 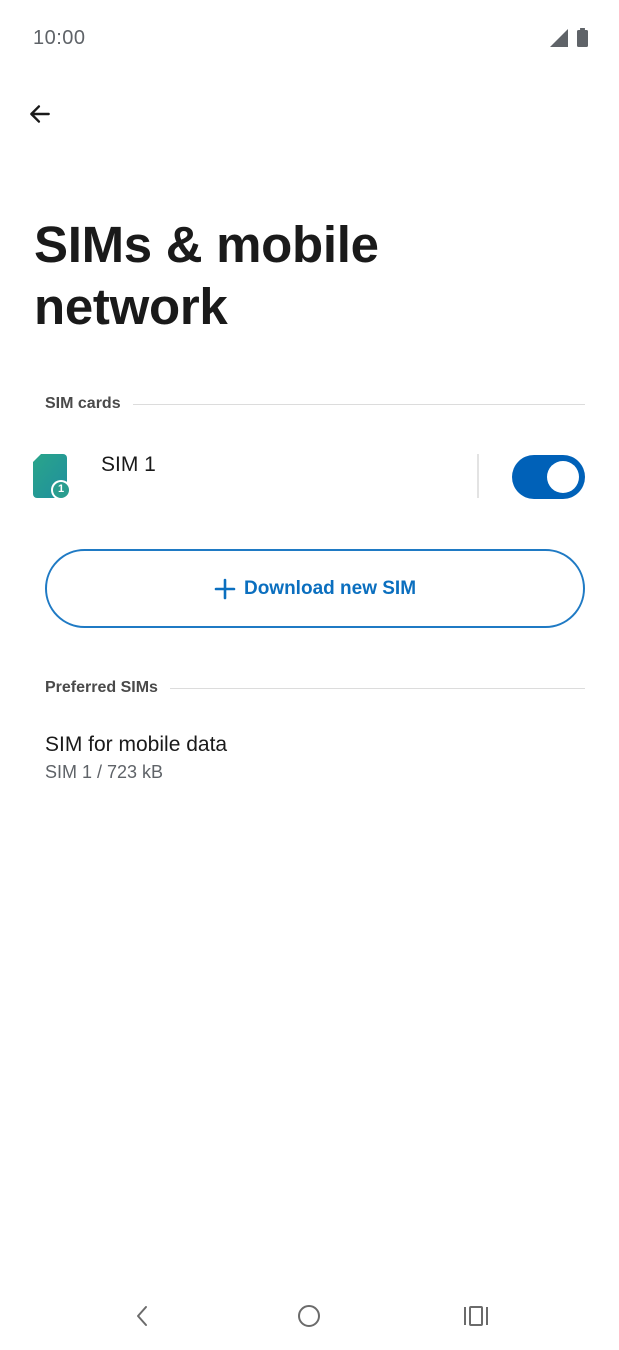 What do you see at coordinates (563, 477) in the screenshot?
I see `toggle-knob` at bounding box center [563, 477].